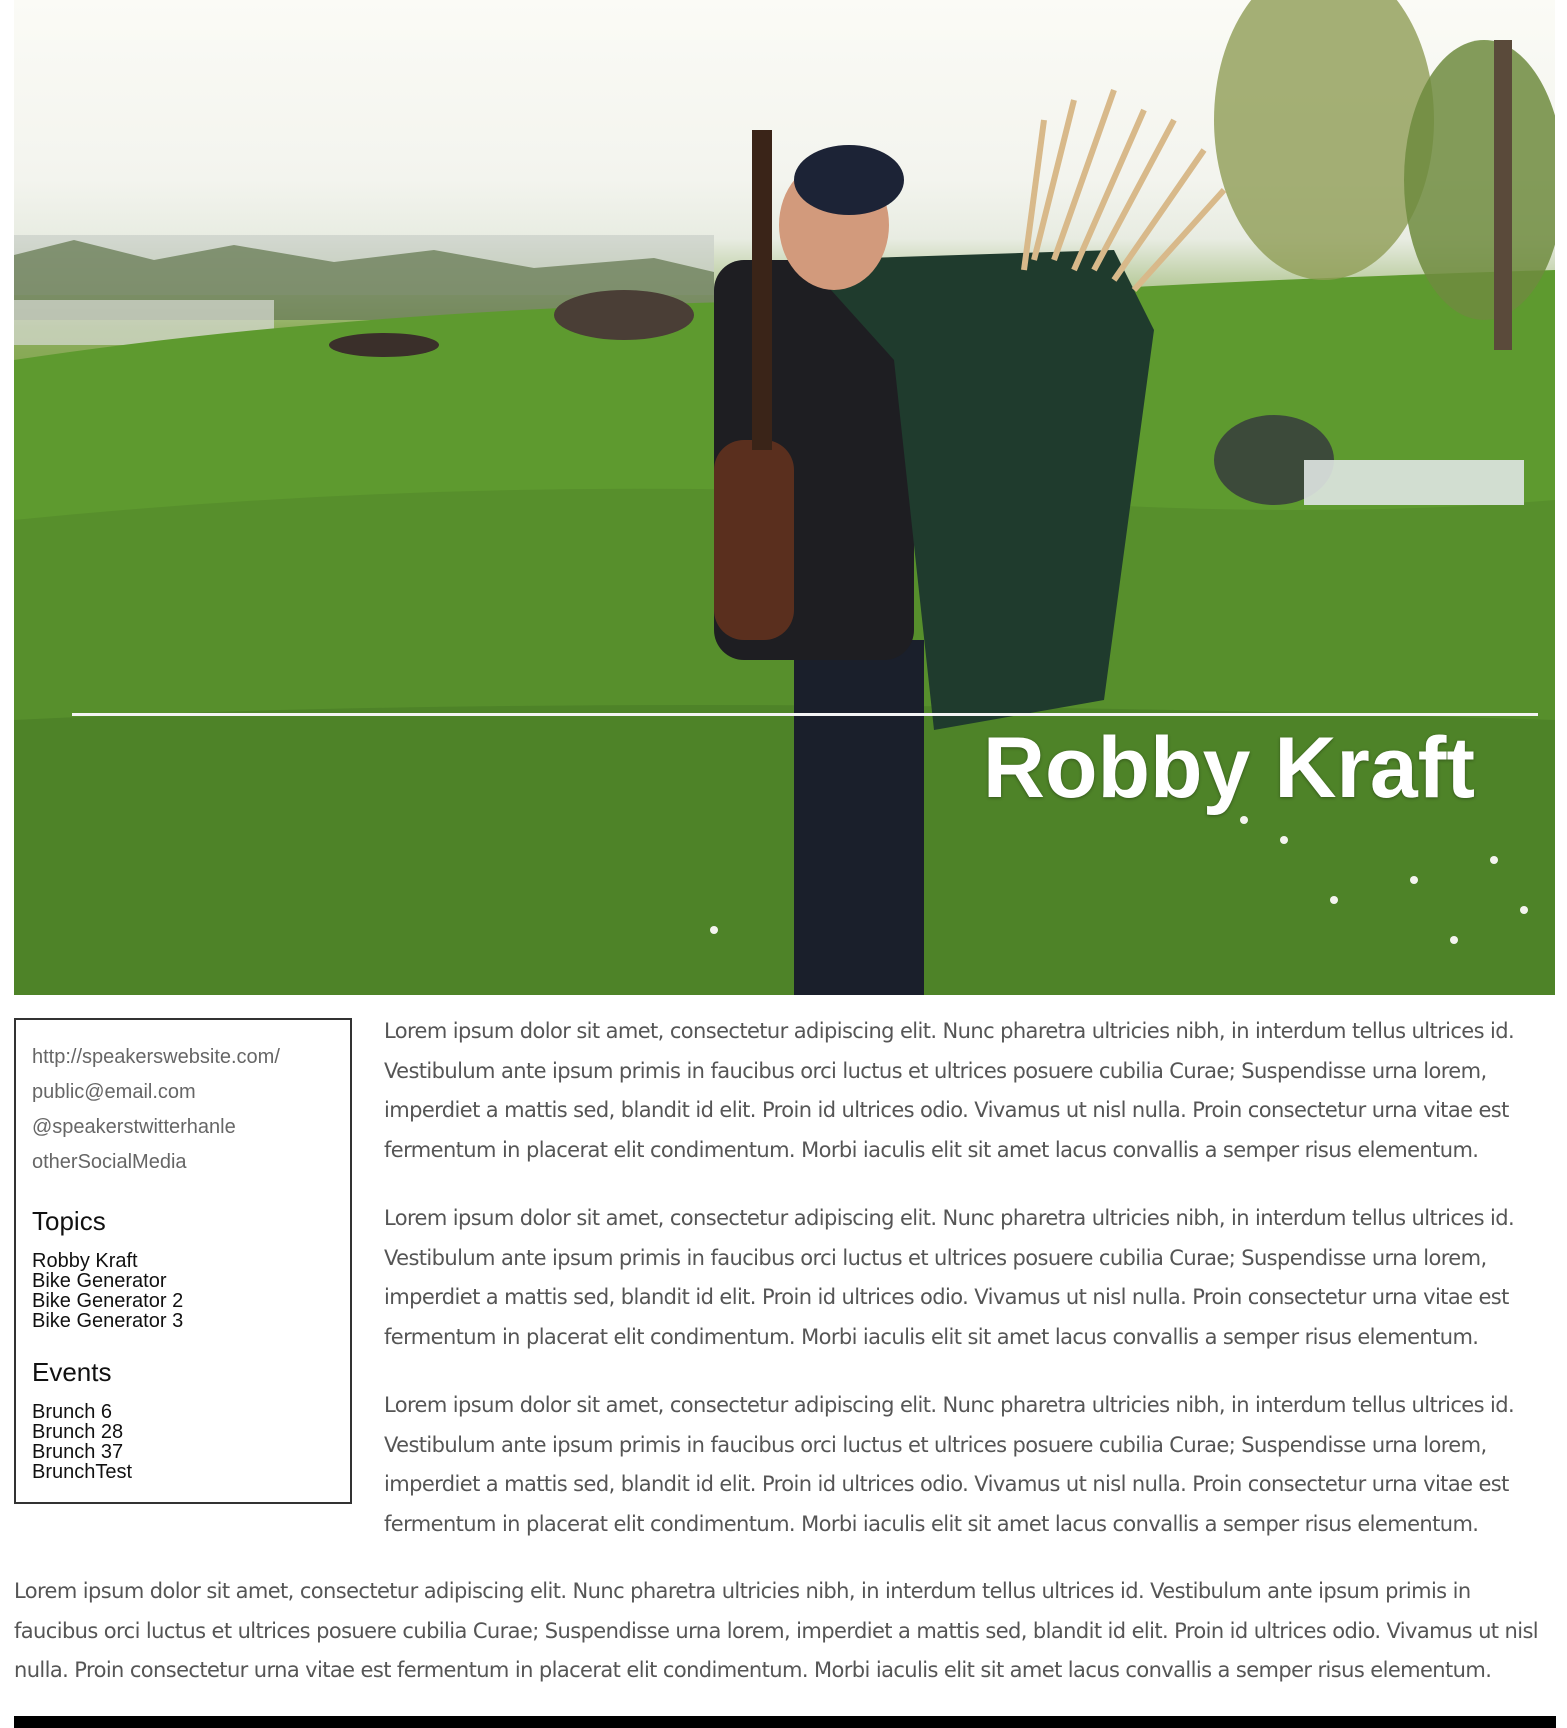 The width and height of the screenshot is (1567, 1728). I want to click on website-link: http://speakerswebsite.com/, so click(183, 1057).